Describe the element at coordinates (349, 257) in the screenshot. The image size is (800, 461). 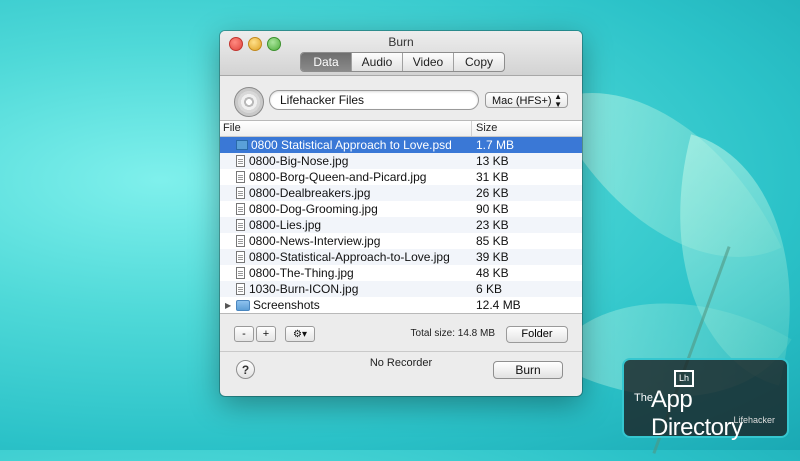
I see `file-name: 0800-Statistical-Approach-to-Love.jpg` at that location.